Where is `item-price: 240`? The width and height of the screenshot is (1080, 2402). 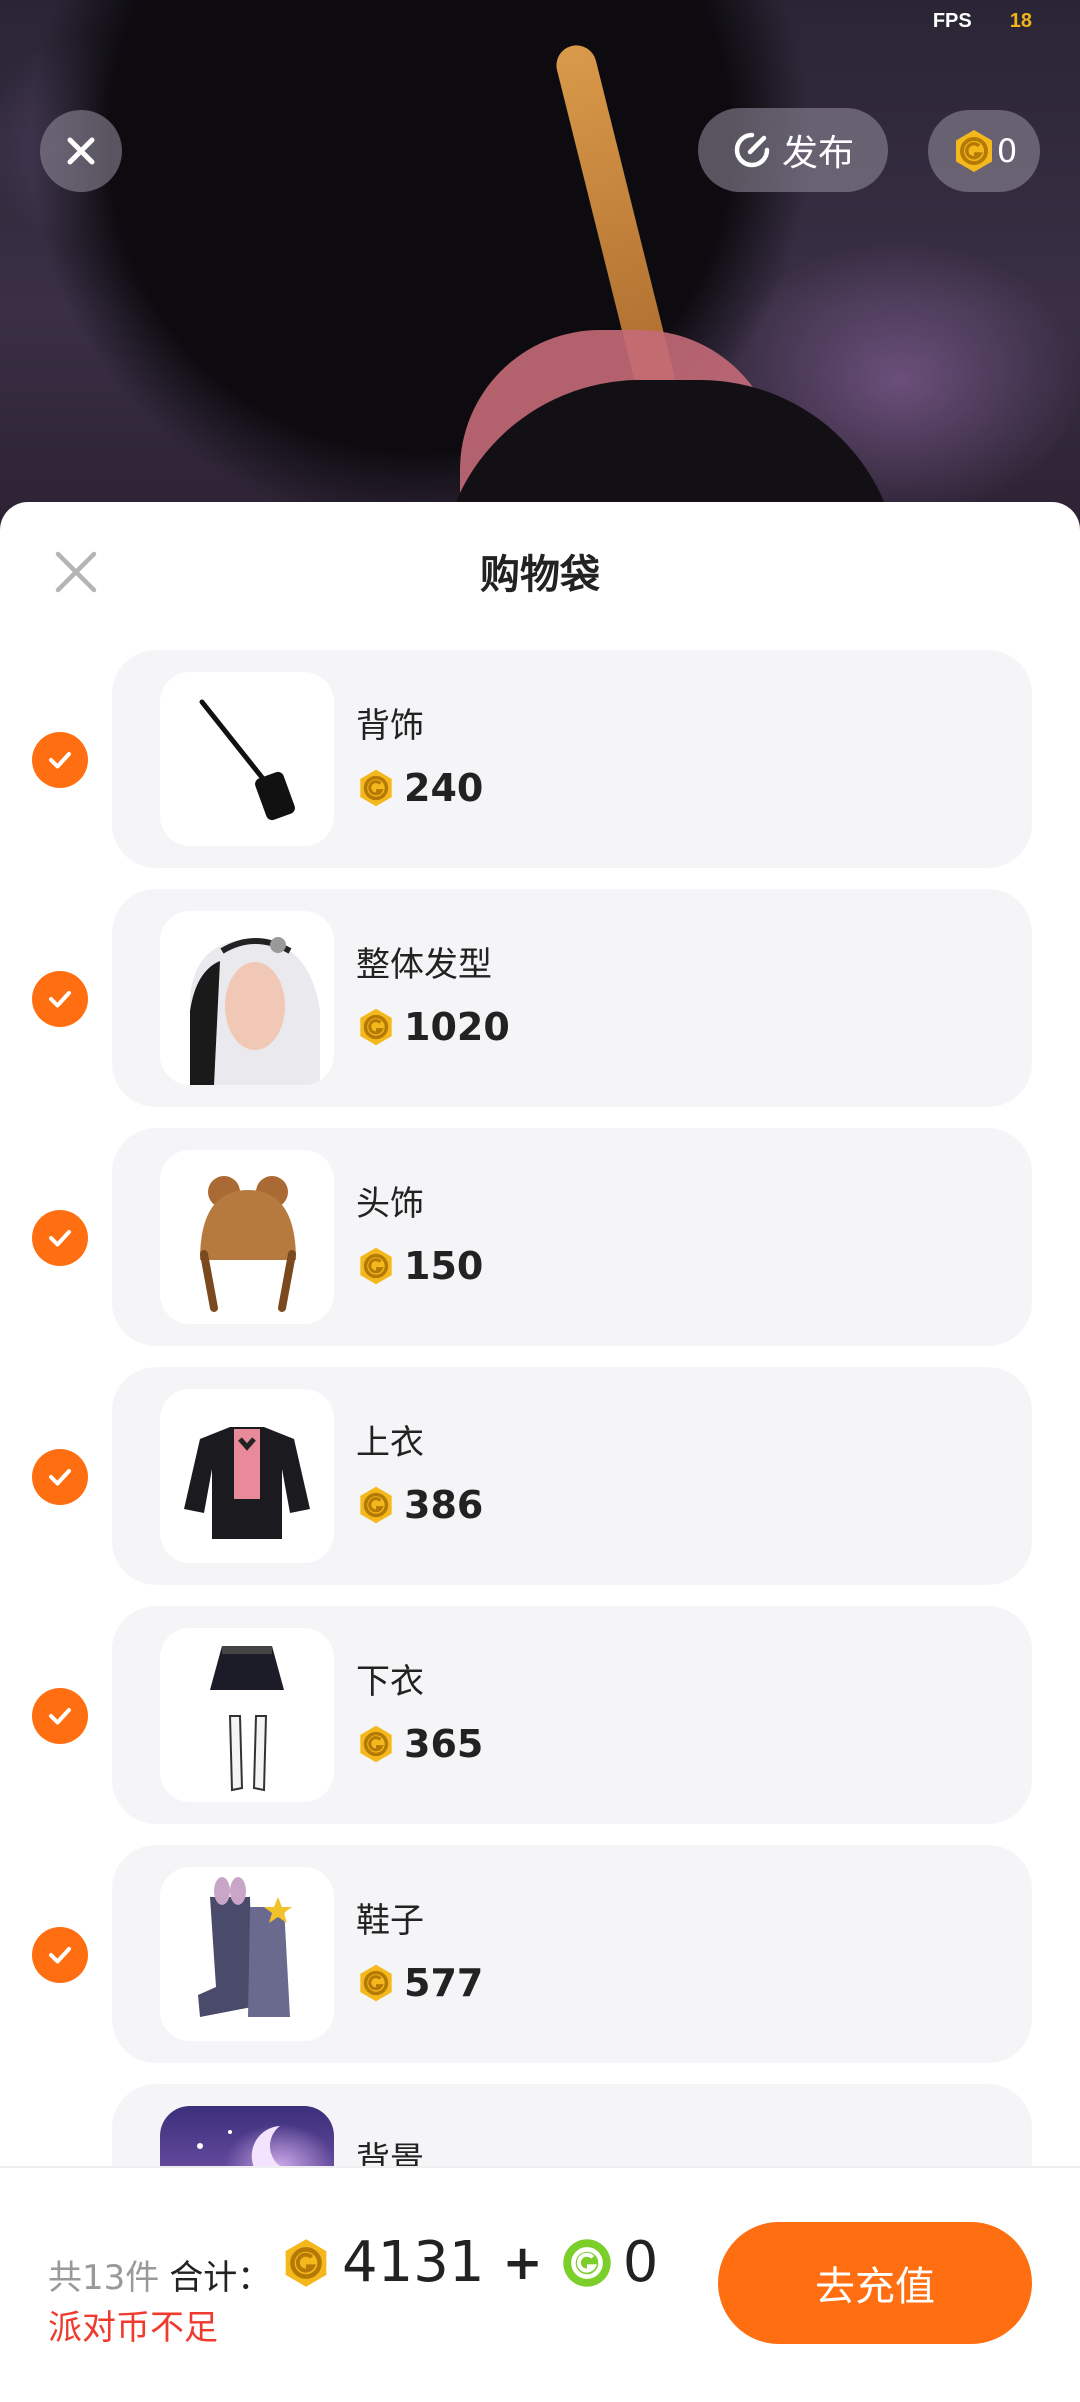
item-price: 240 is located at coordinates (419, 788).